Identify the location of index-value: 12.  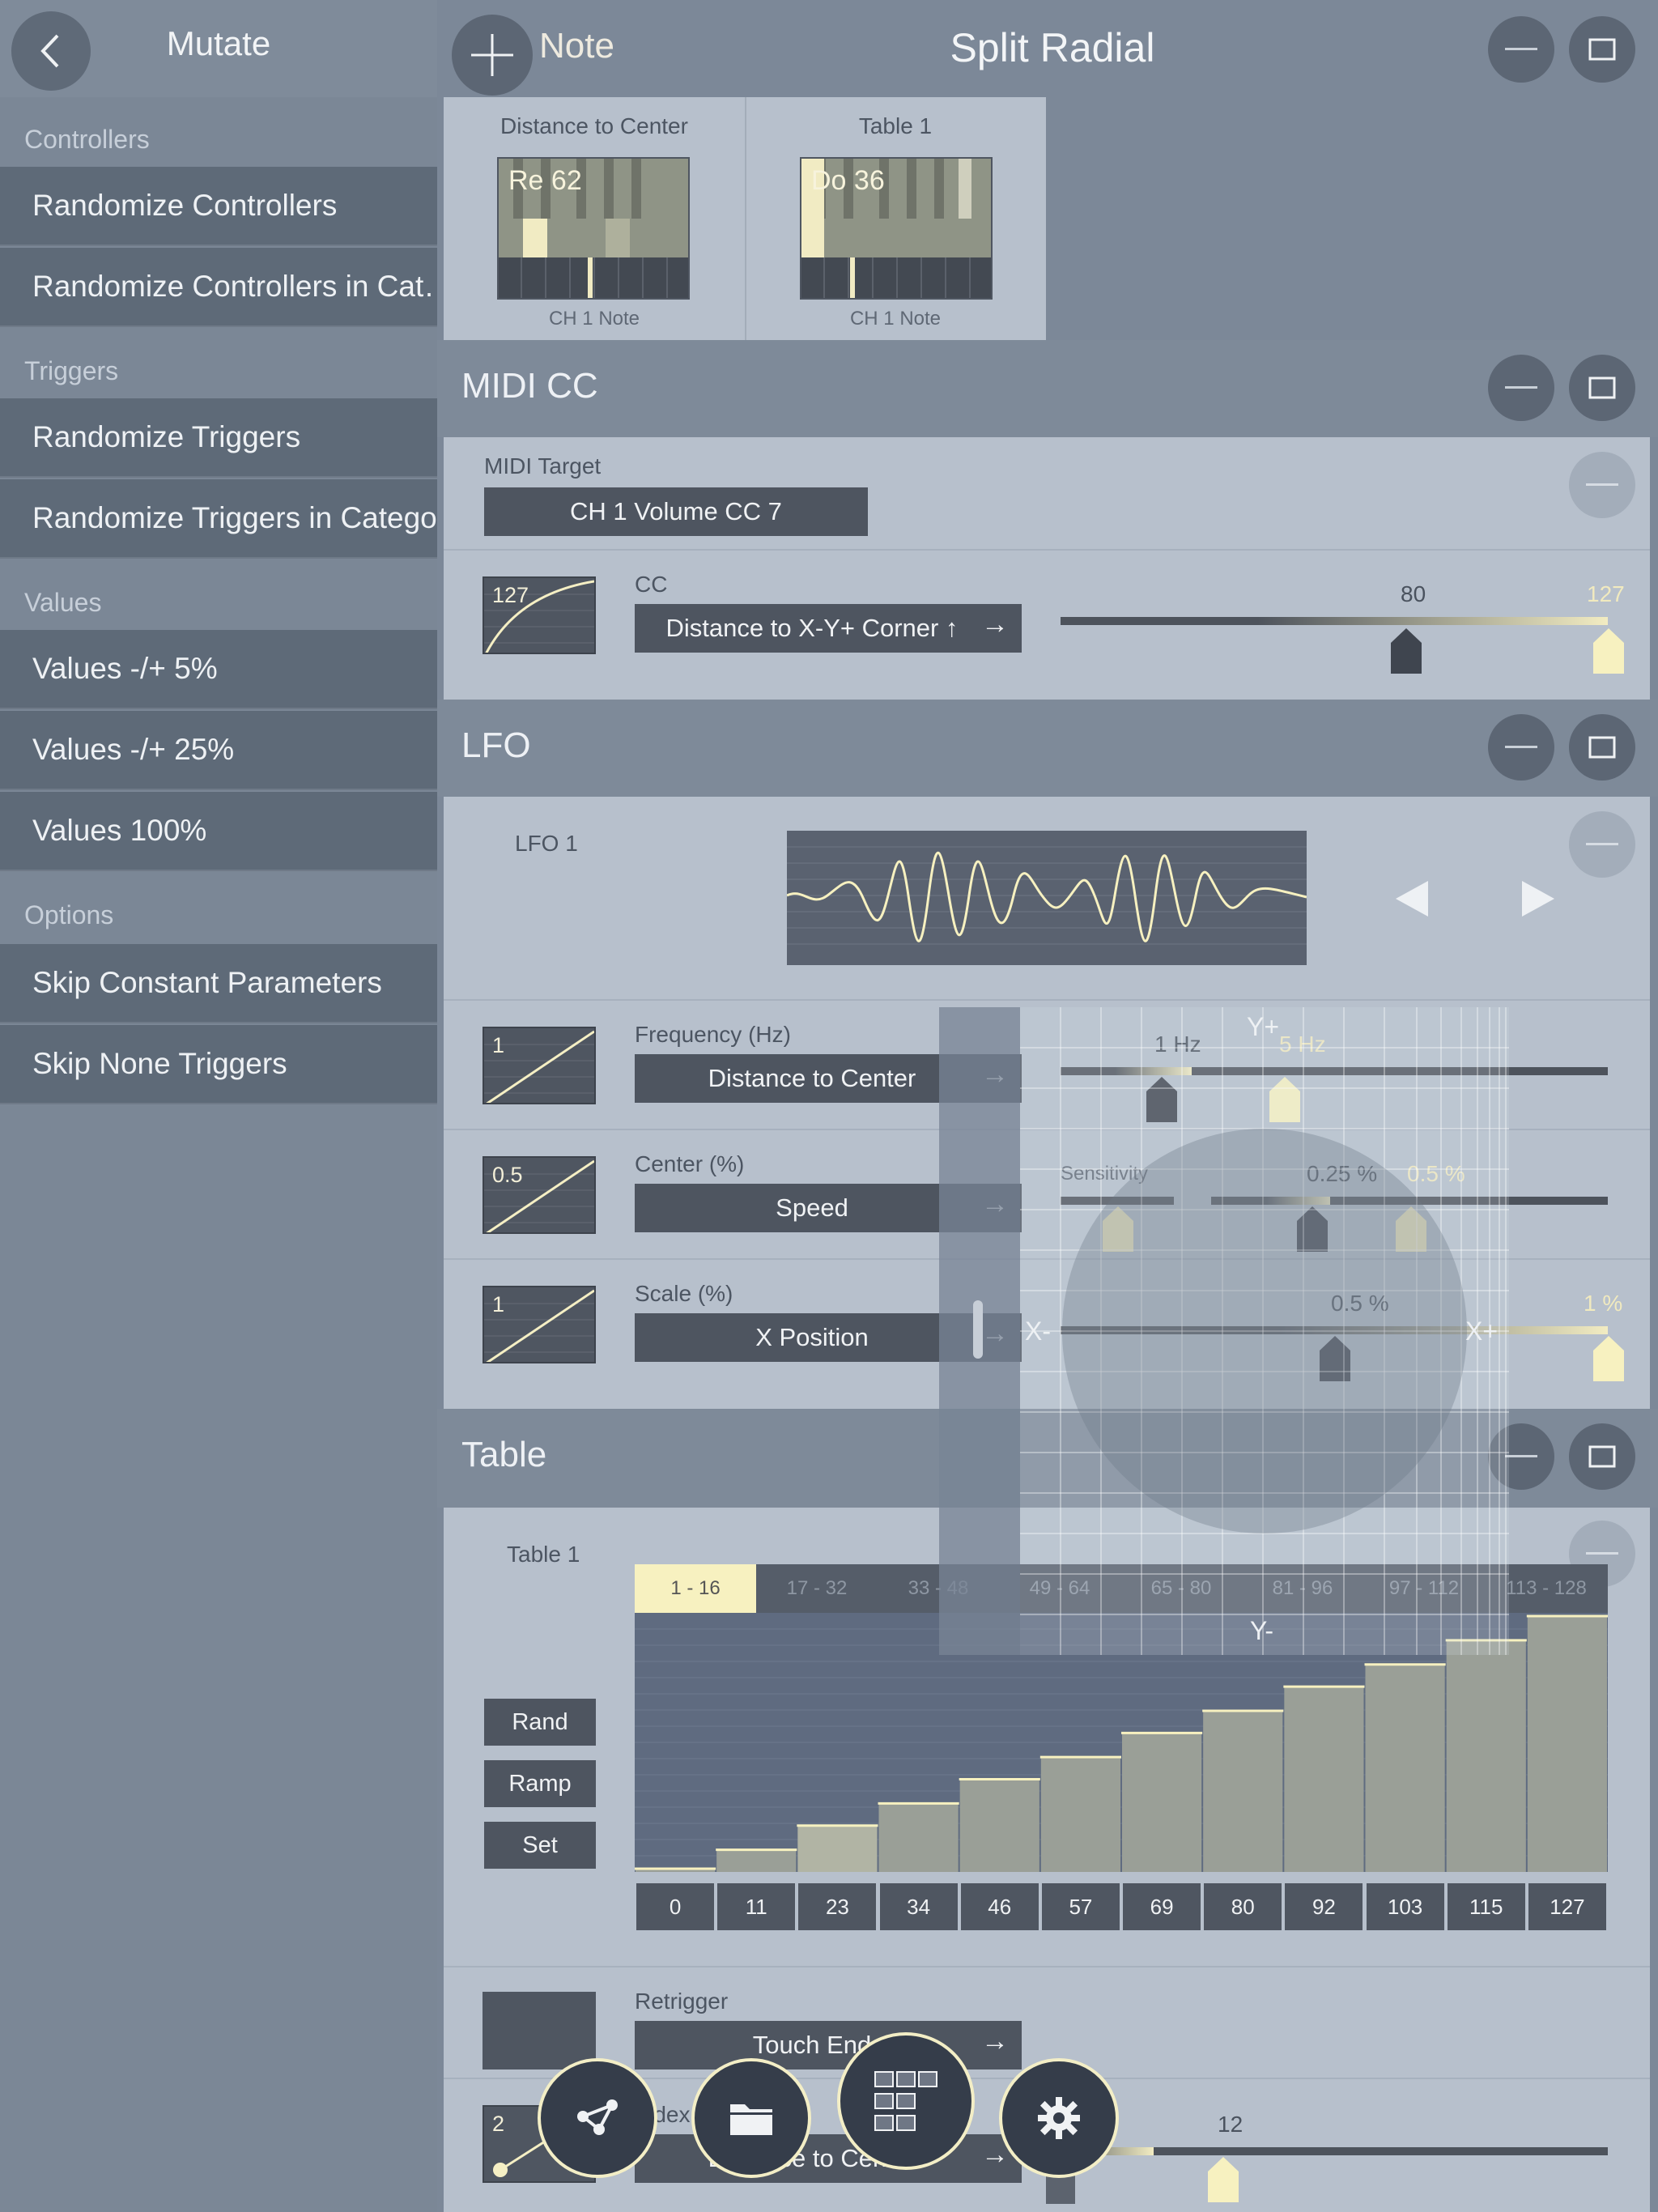
(1231, 2125).